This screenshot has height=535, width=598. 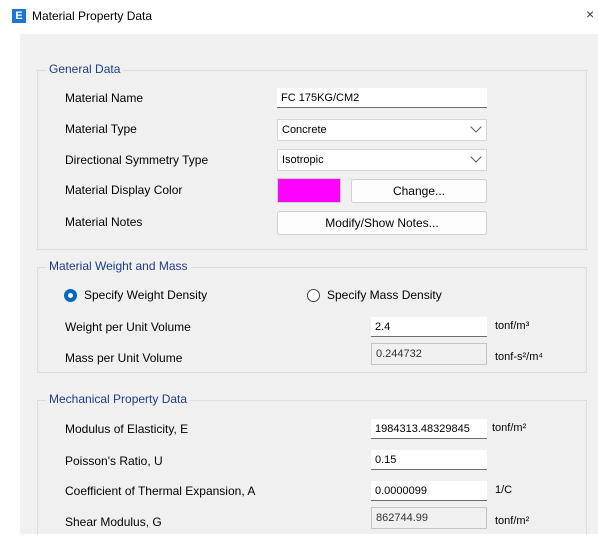 What do you see at coordinates (104, 222) in the screenshot?
I see `material-notes-label: Material Notes` at bounding box center [104, 222].